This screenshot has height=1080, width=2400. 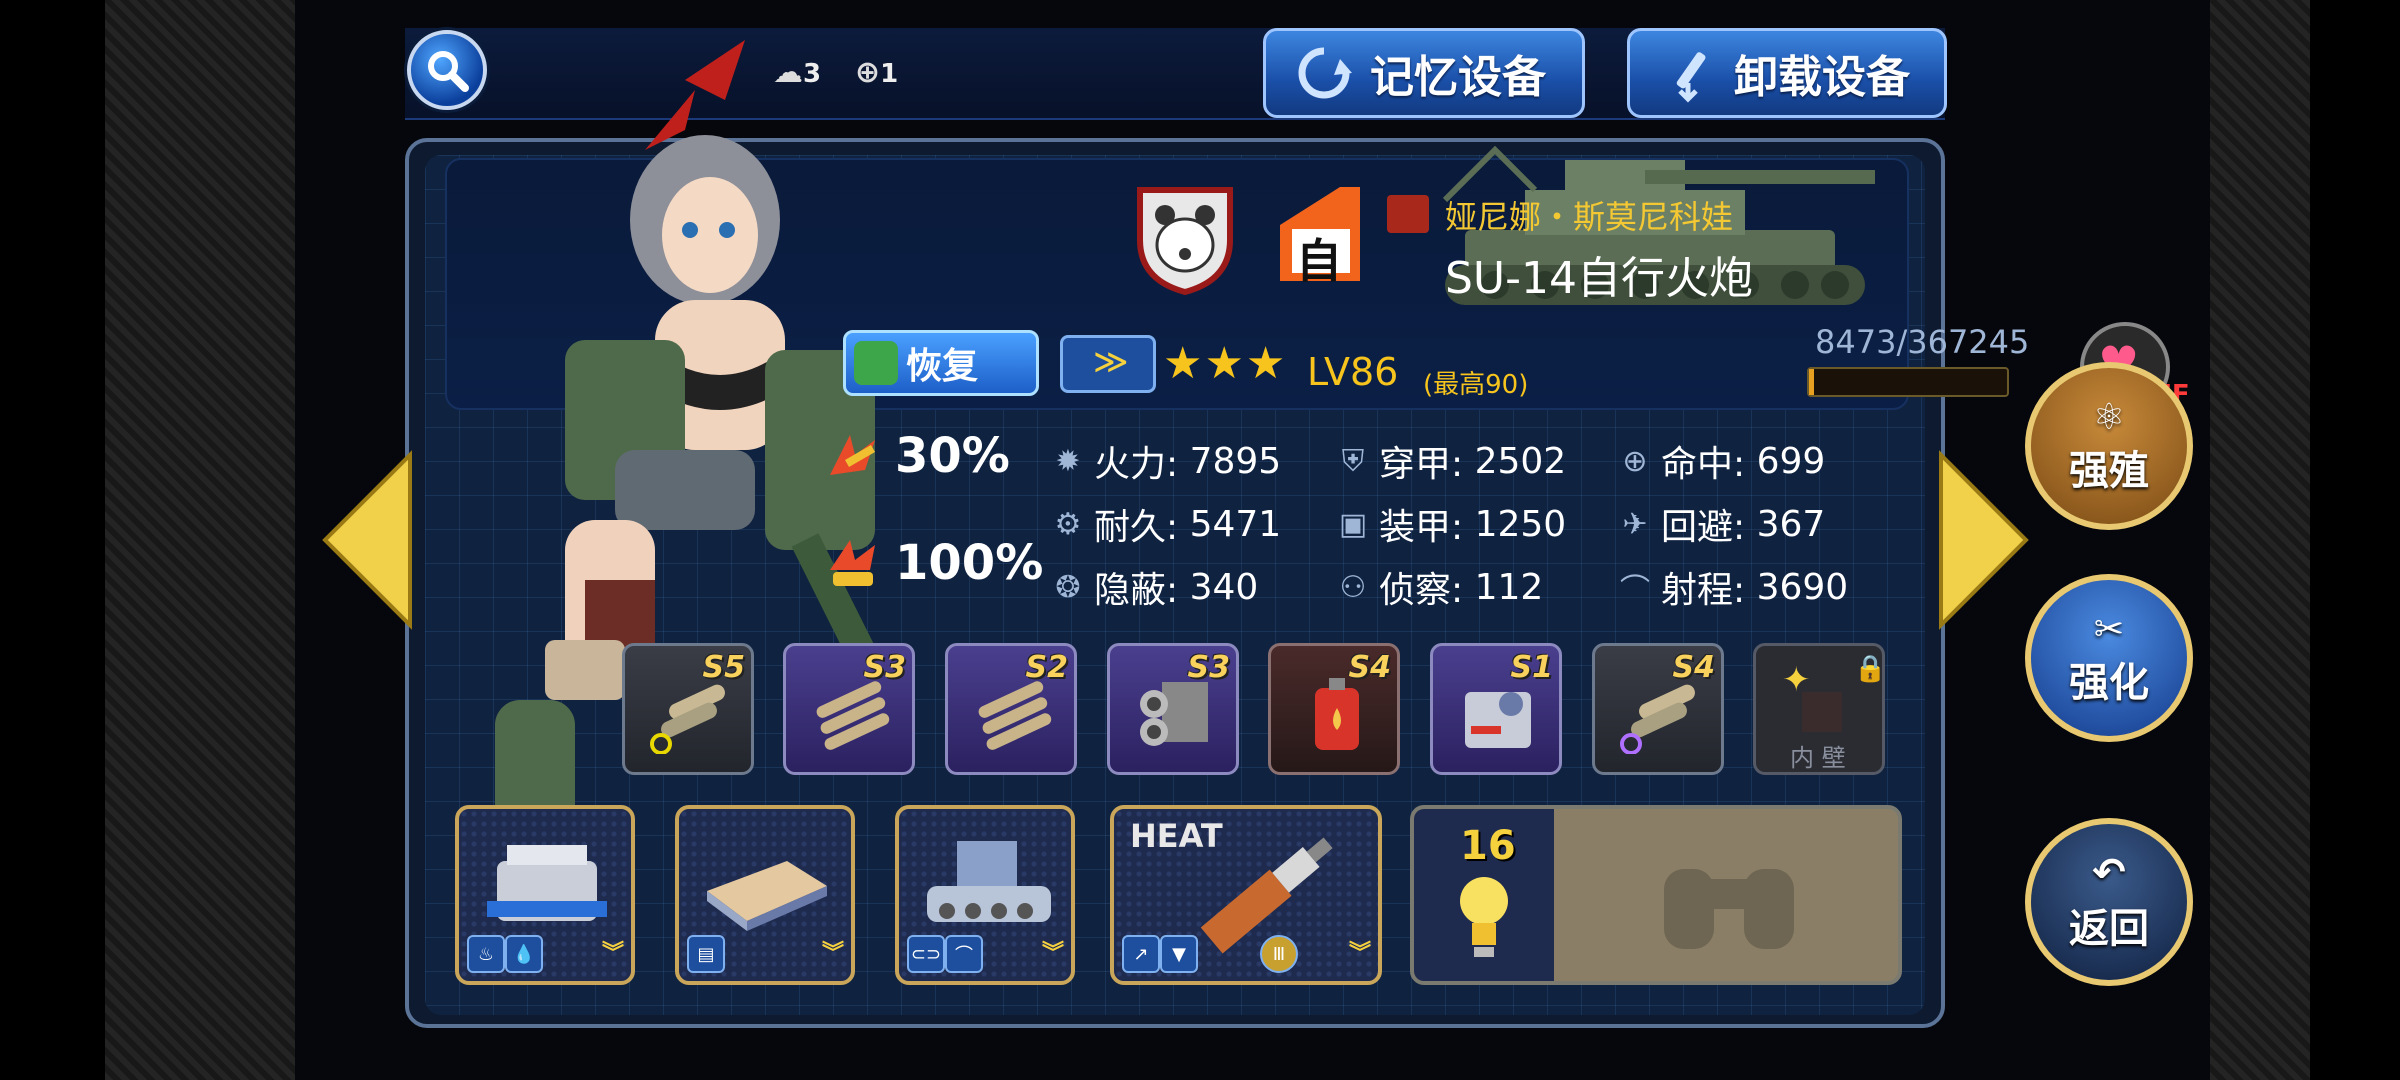 What do you see at coordinates (2109, 682) in the screenshot?
I see `enhance-label: 强化` at bounding box center [2109, 682].